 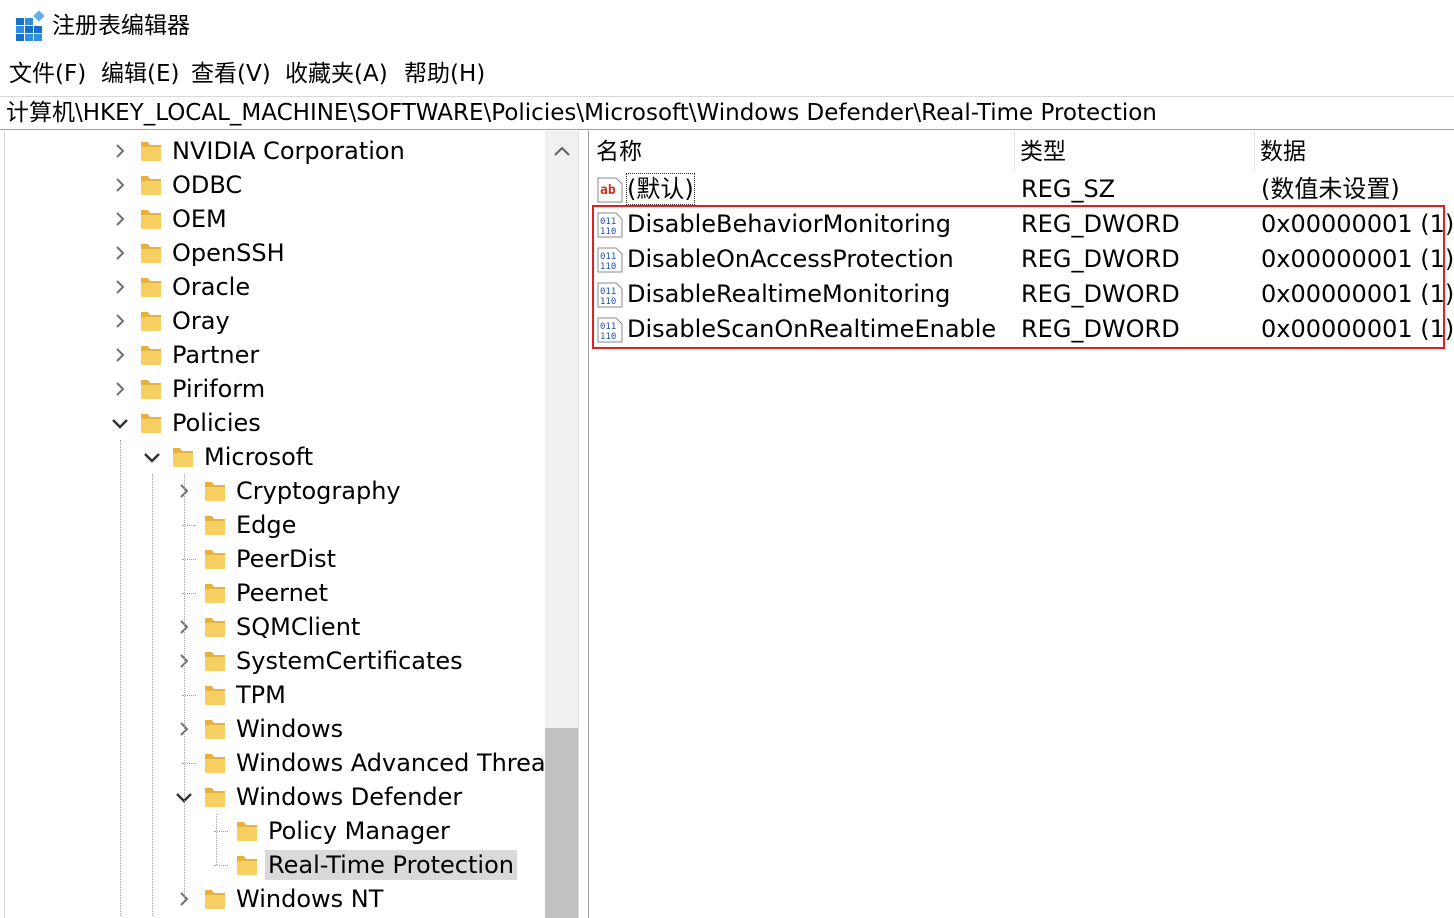 I want to click on tree-item: Oracle, so click(x=272, y=287).